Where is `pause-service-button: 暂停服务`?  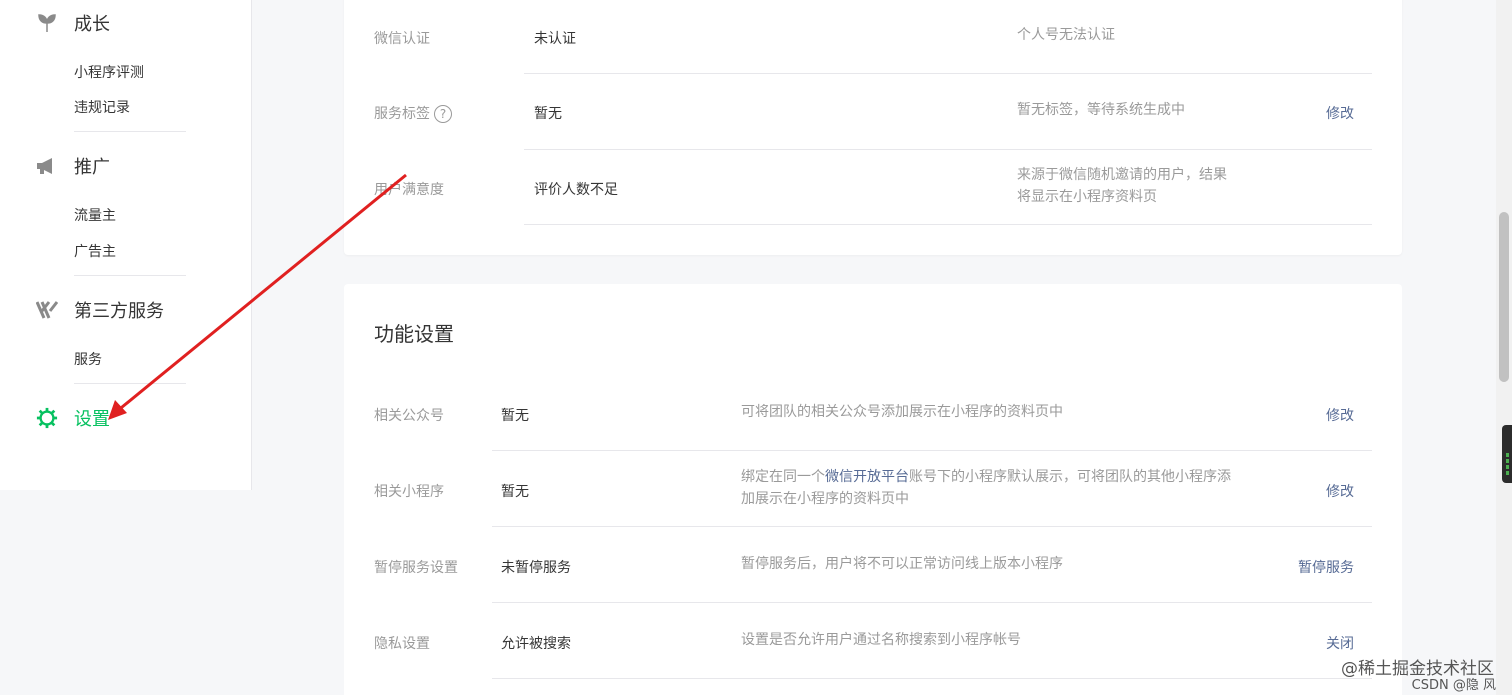
pause-service-button: 暂停服务 is located at coordinates (1326, 567).